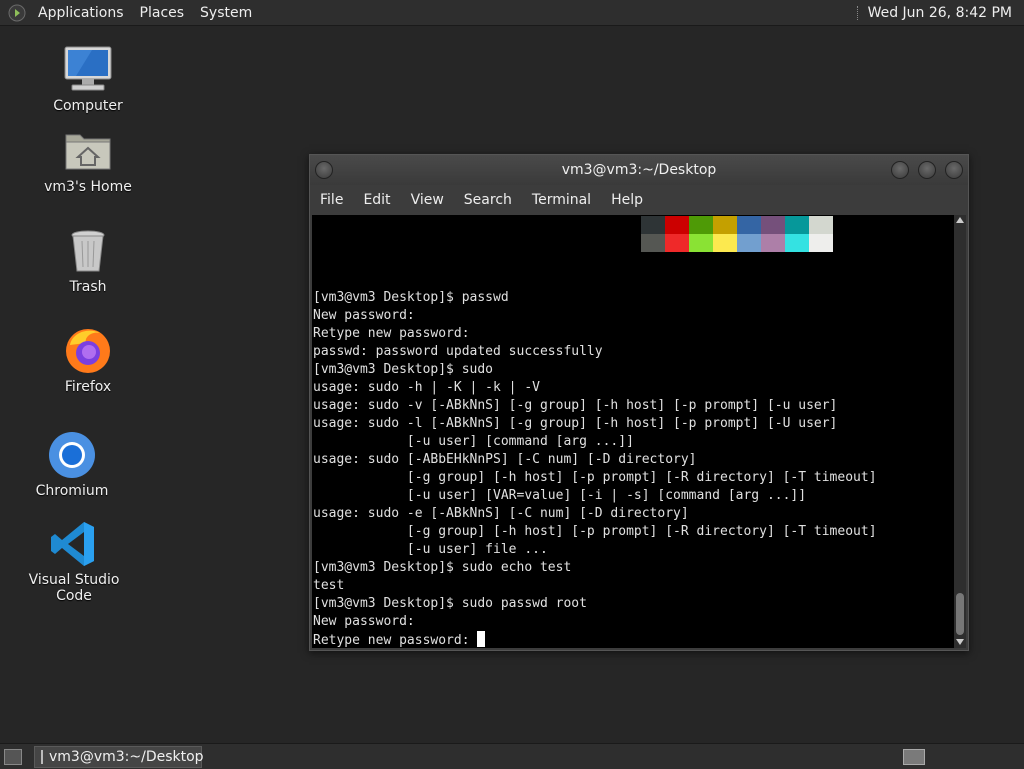 The height and width of the screenshot is (769, 1024). What do you see at coordinates (324, 170) in the screenshot?
I see `window-menu-button` at bounding box center [324, 170].